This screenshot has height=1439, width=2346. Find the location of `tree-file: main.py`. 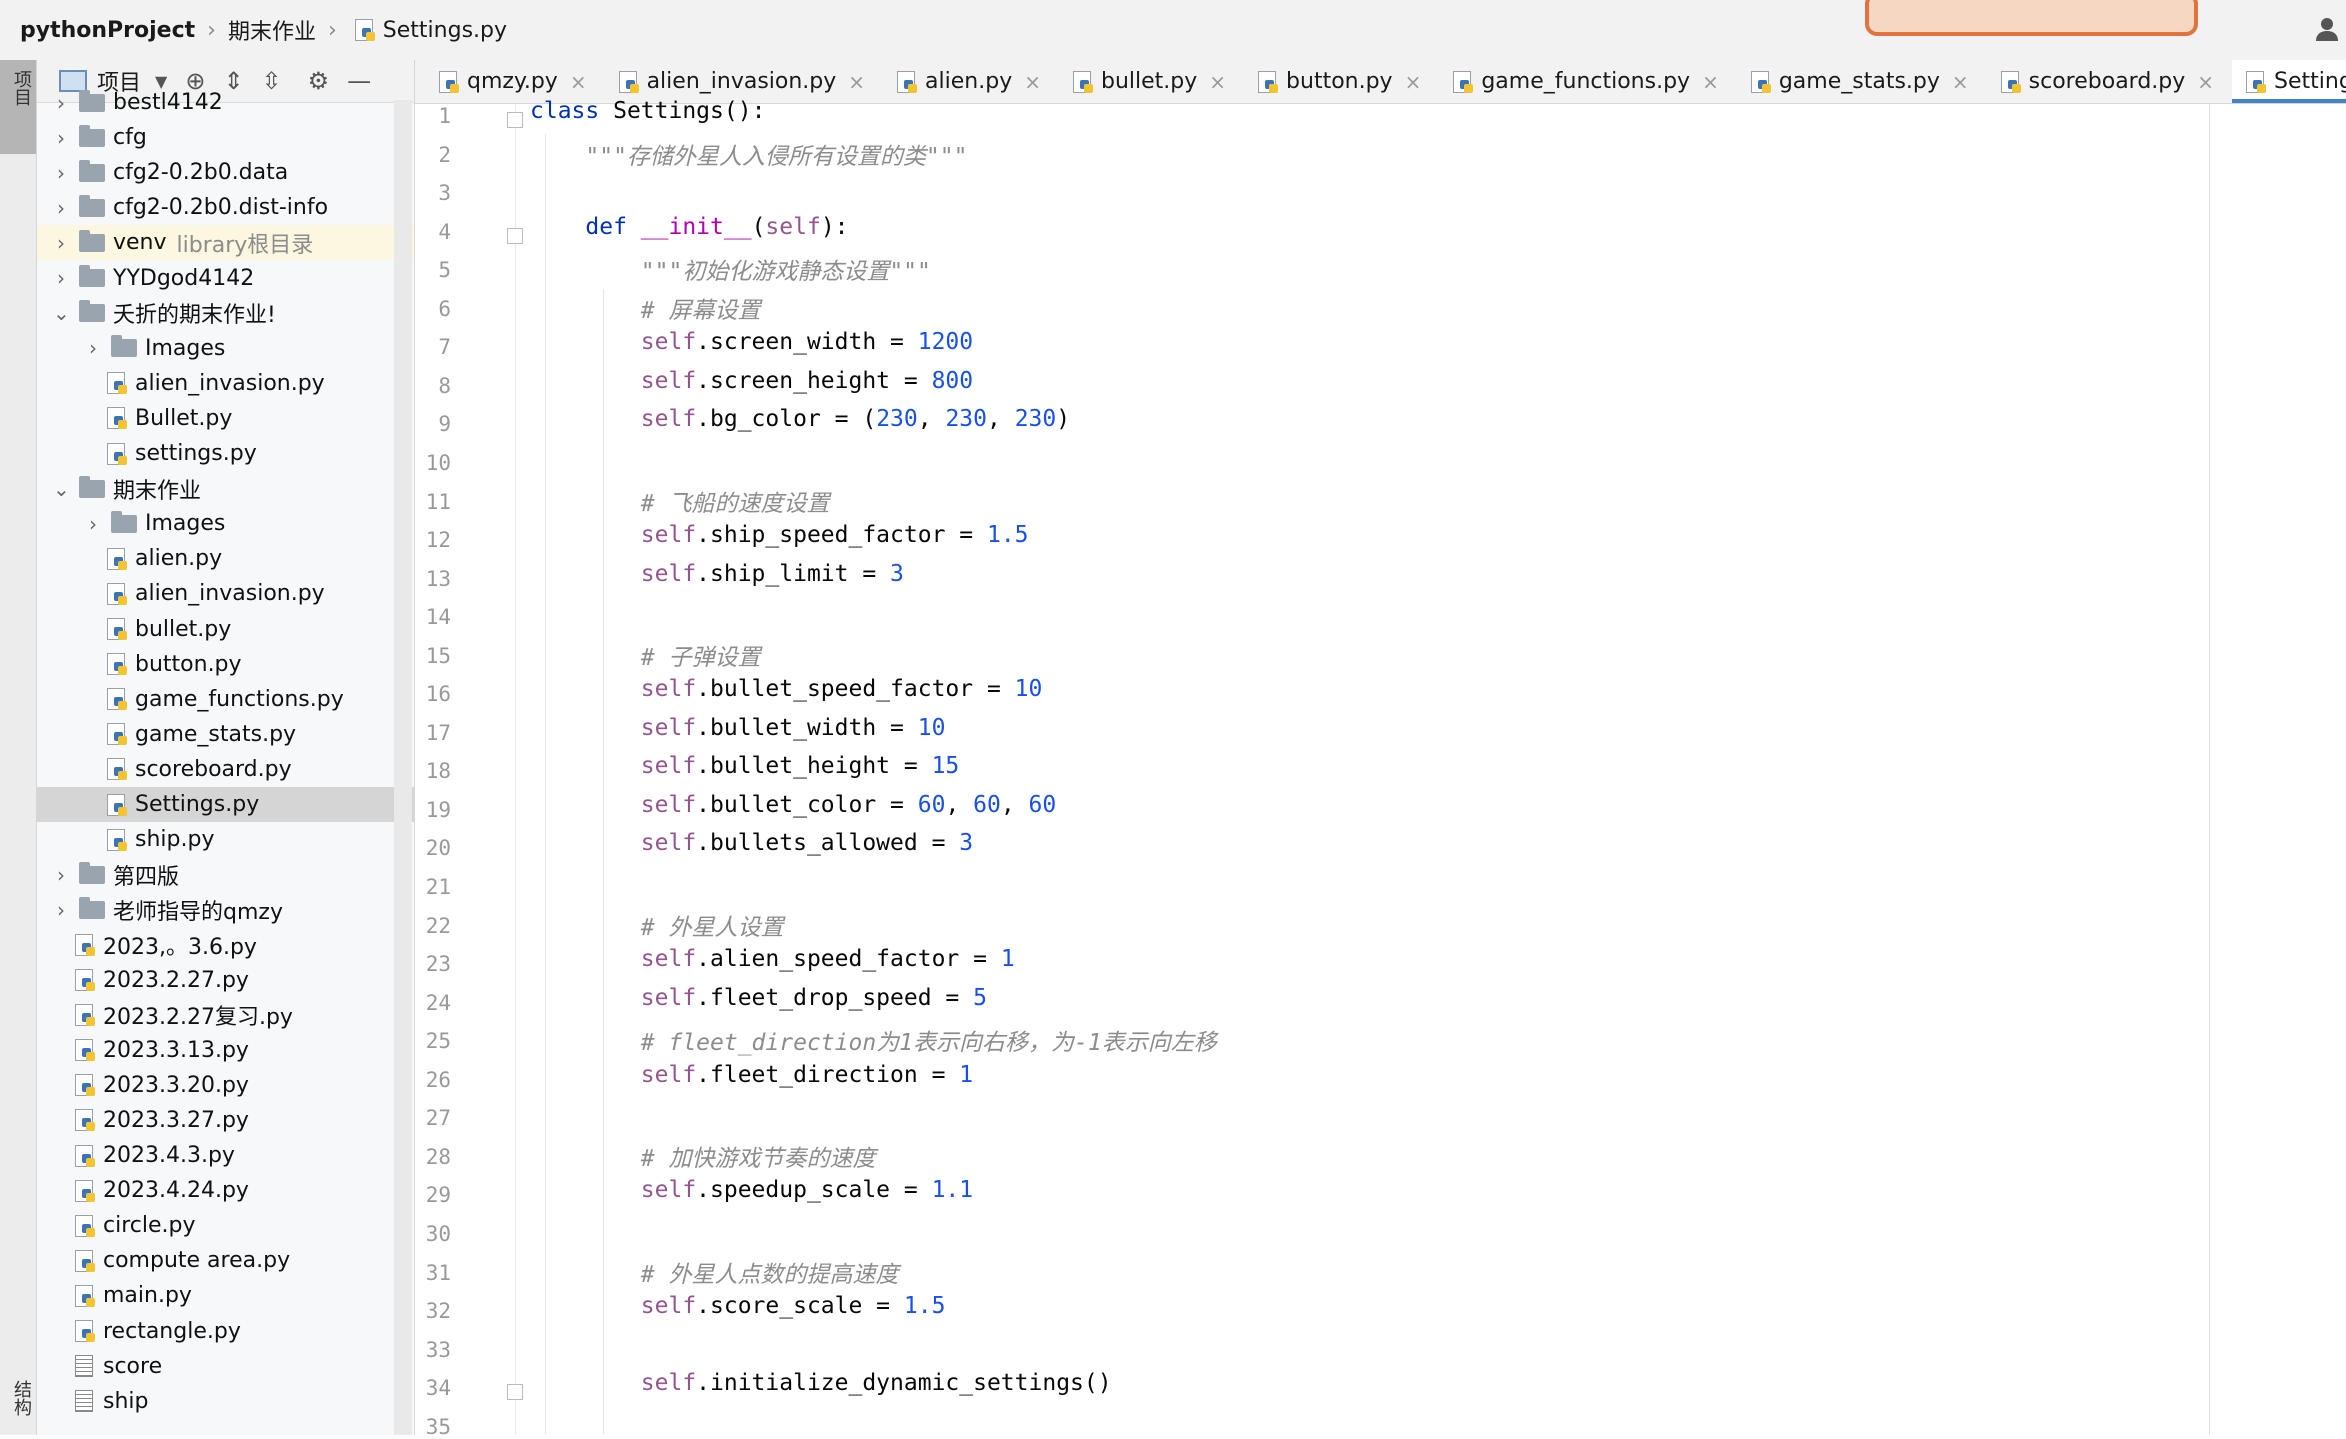

tree-file: main.py is located at coordinates (225, 1295).